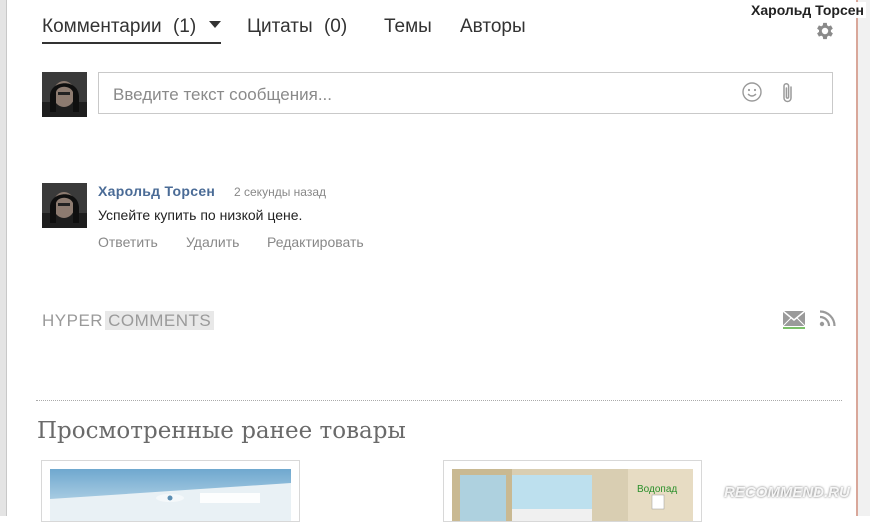  I want to click on current-user-name: Харольд Торсен, so click(807, 10).